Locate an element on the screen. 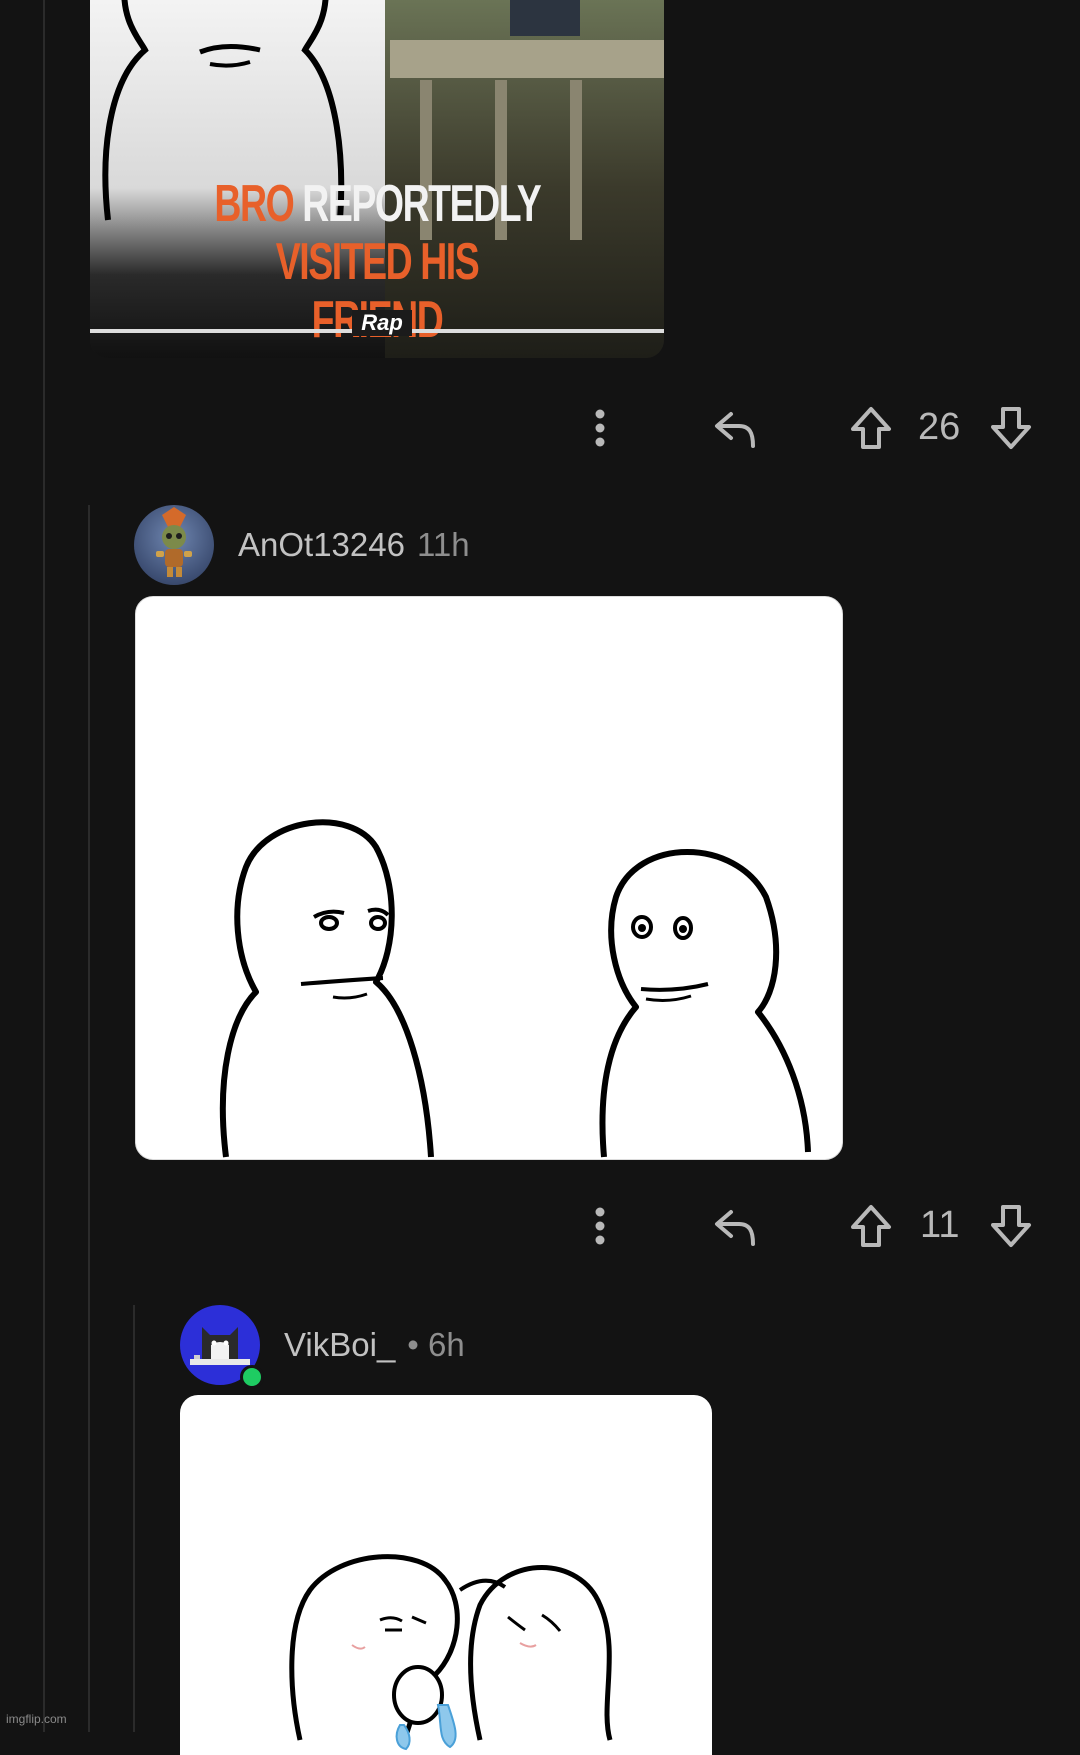 The width and height of the screenshot is (1080, 1755). post-image: BRO REPORTEDLY VISITED HIS FRIEND Rap is located at coordinates (377, 179).